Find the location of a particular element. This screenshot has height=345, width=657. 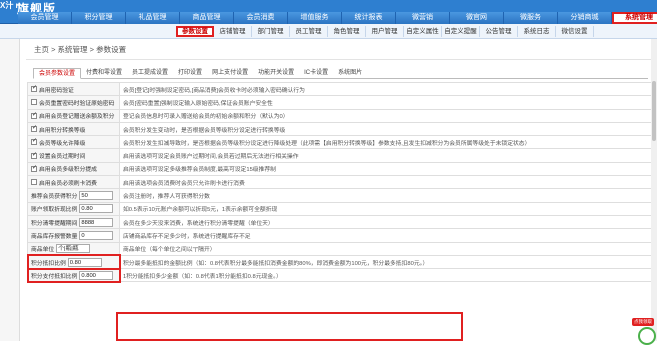

settings-row: 推荐会员获得积分 50 会员注册时，推荐人可获得积分数 is located at coordinates (339, 195).